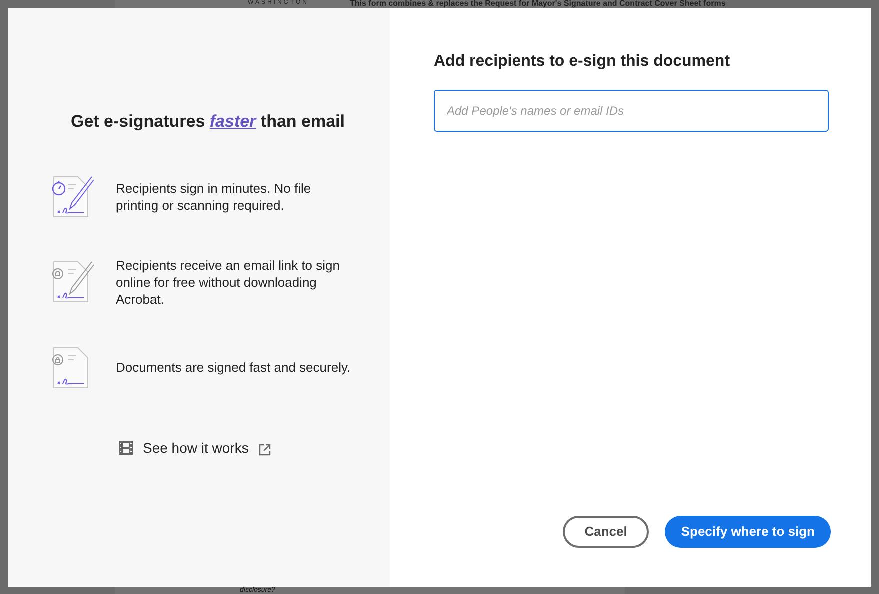 This screenshot has width=879, height=594. I want to click on film-icon, so click(126, 448).